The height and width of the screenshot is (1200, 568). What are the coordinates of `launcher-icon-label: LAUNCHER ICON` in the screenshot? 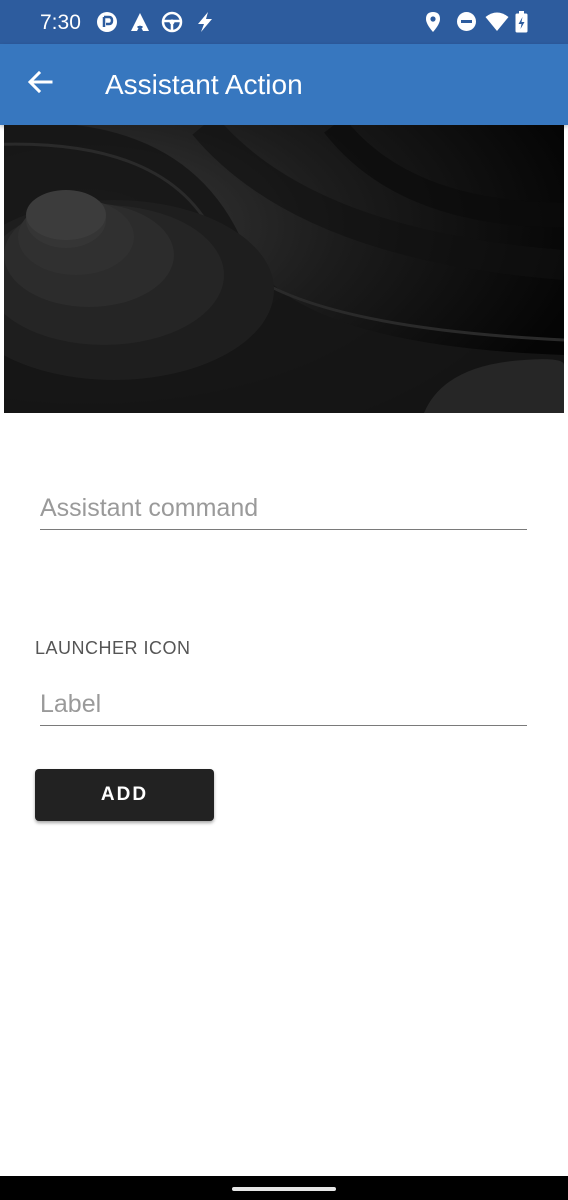 It's located at (113, 648).